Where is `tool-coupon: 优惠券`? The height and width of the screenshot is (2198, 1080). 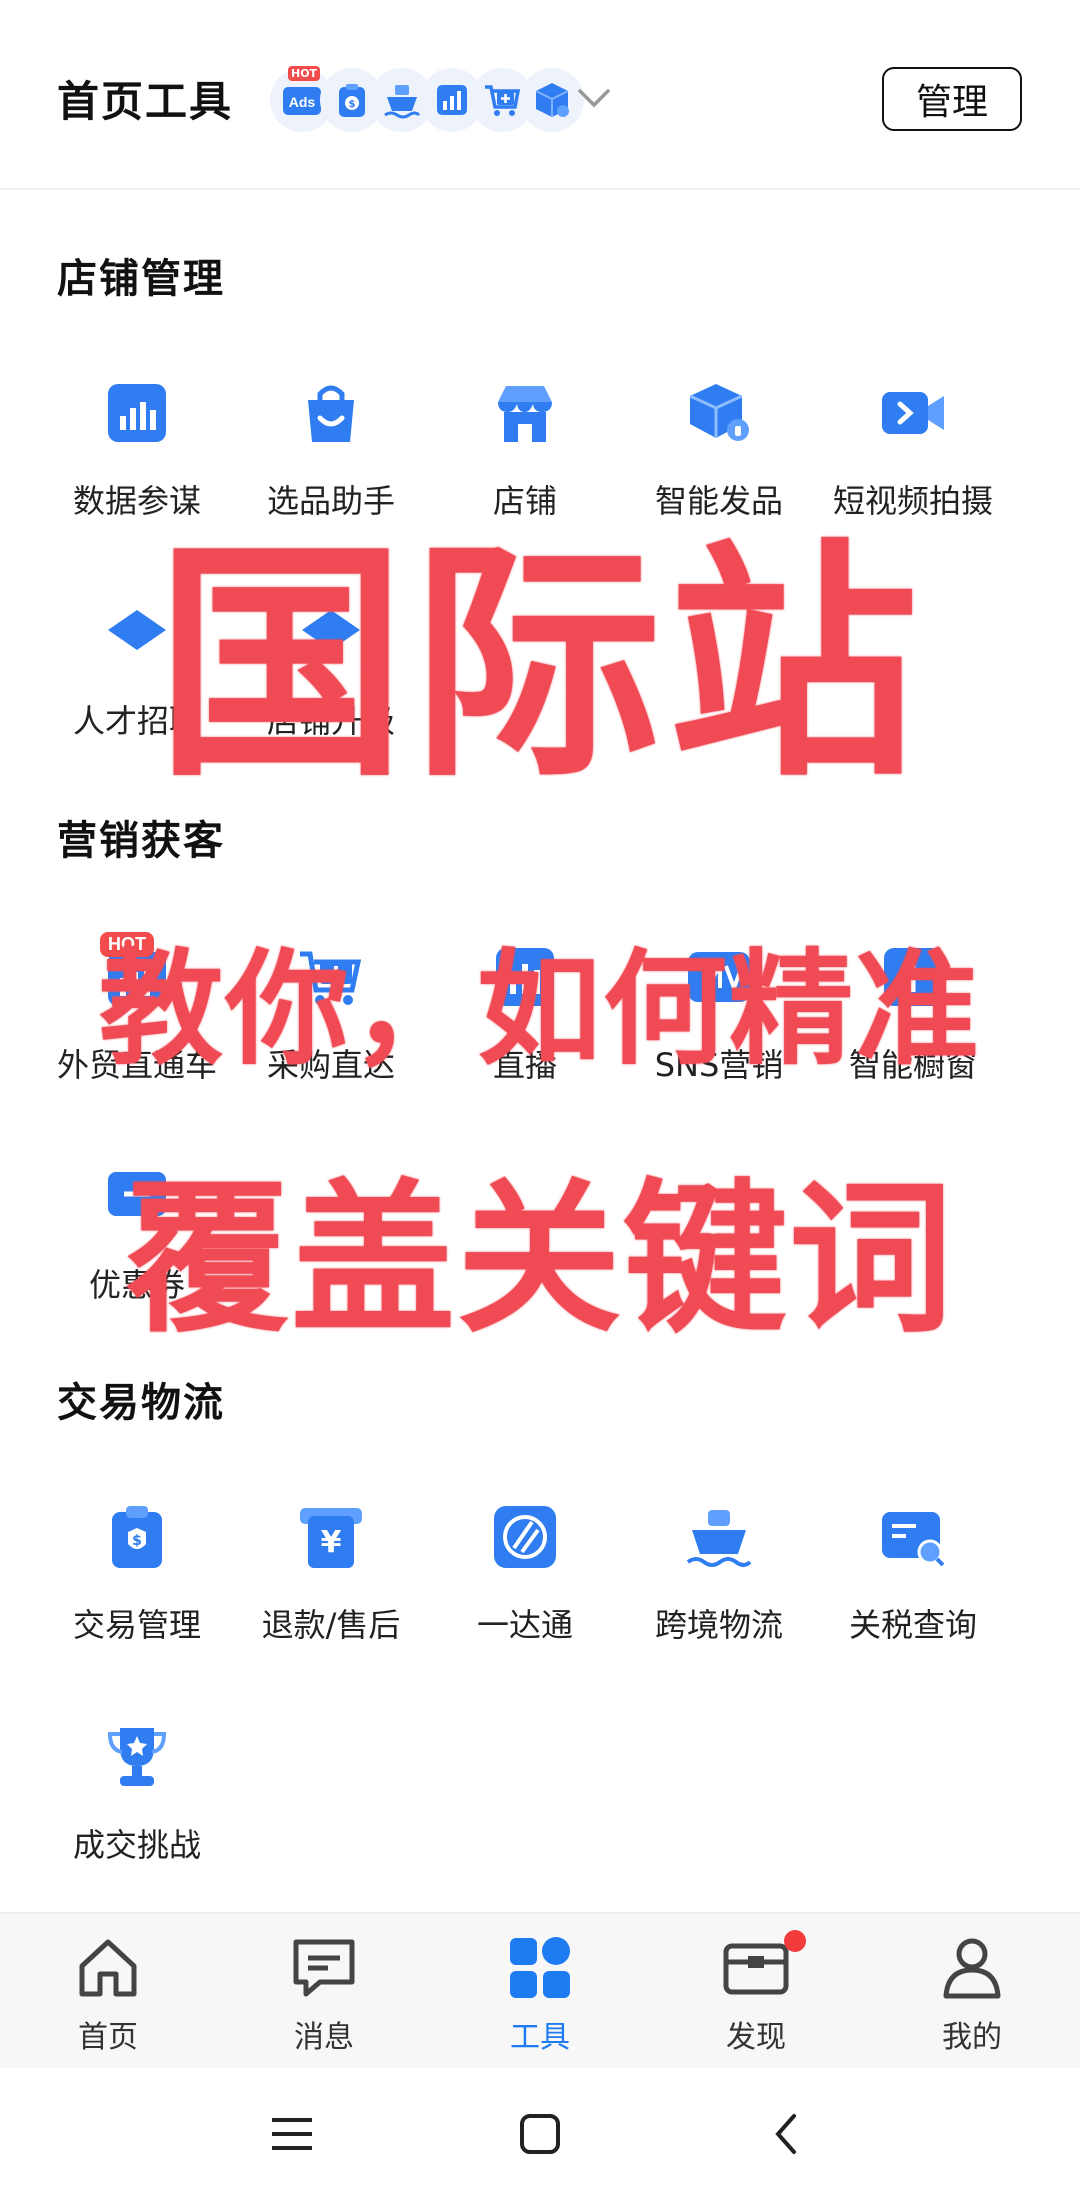 tool-coupon: 优惠券 is located at coordinates (137, 1244).